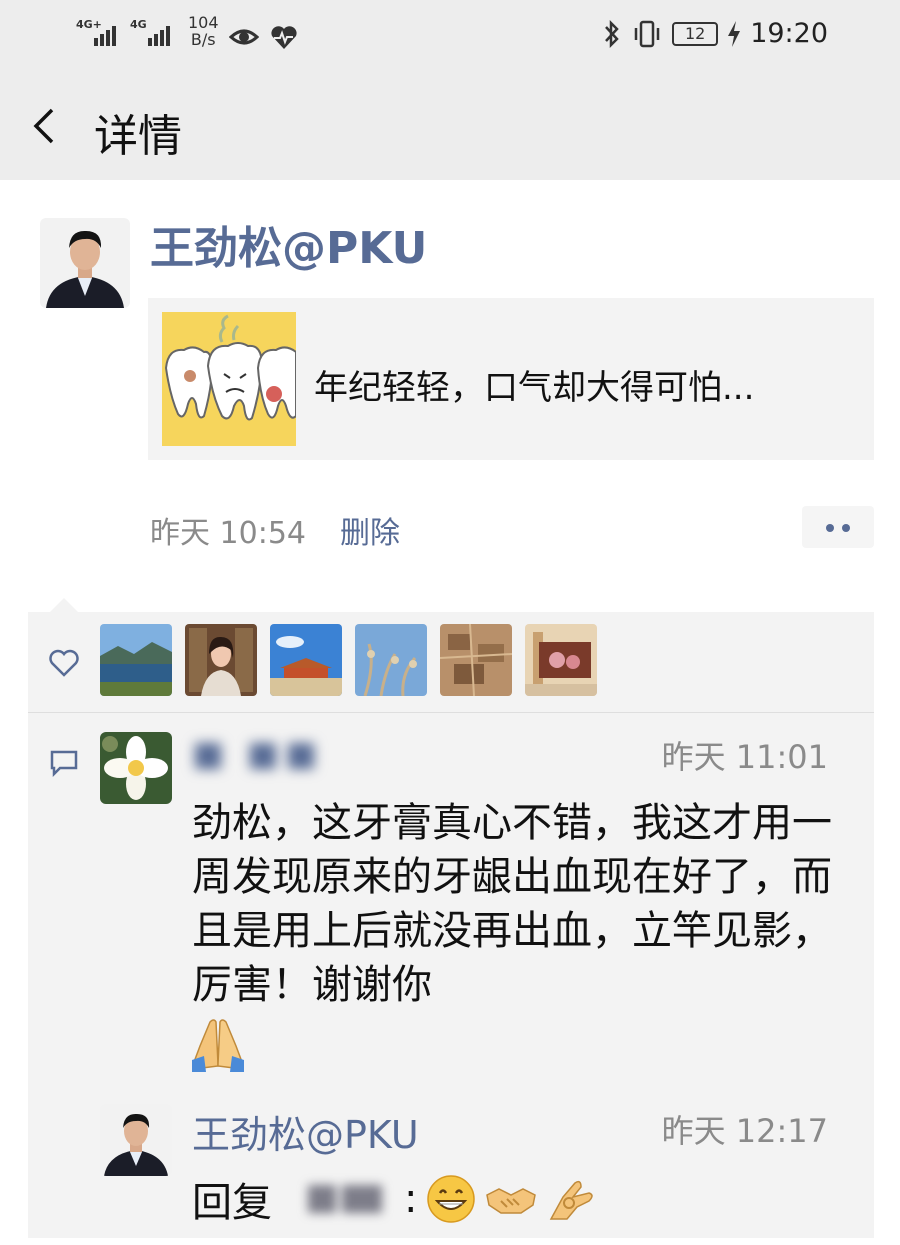 This screenshot has width=900, height=1245. What do you see at coordinates (348, 660) in the screenshot?
I see `likers-list` at bounding box center [348, 660].